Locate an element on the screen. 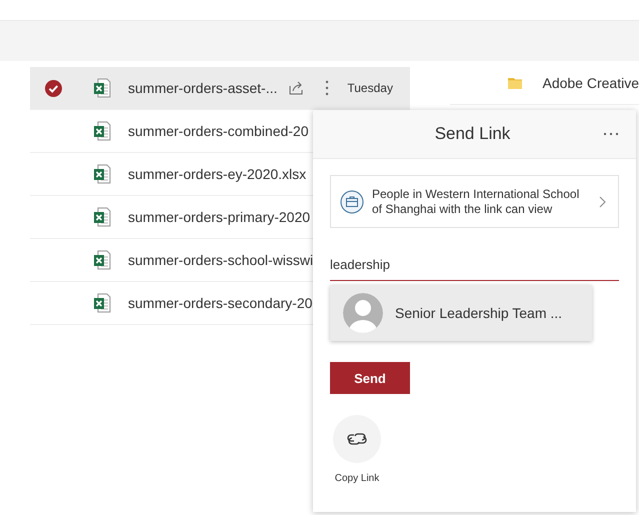  folder-icon is located at coordinates (515, 83).